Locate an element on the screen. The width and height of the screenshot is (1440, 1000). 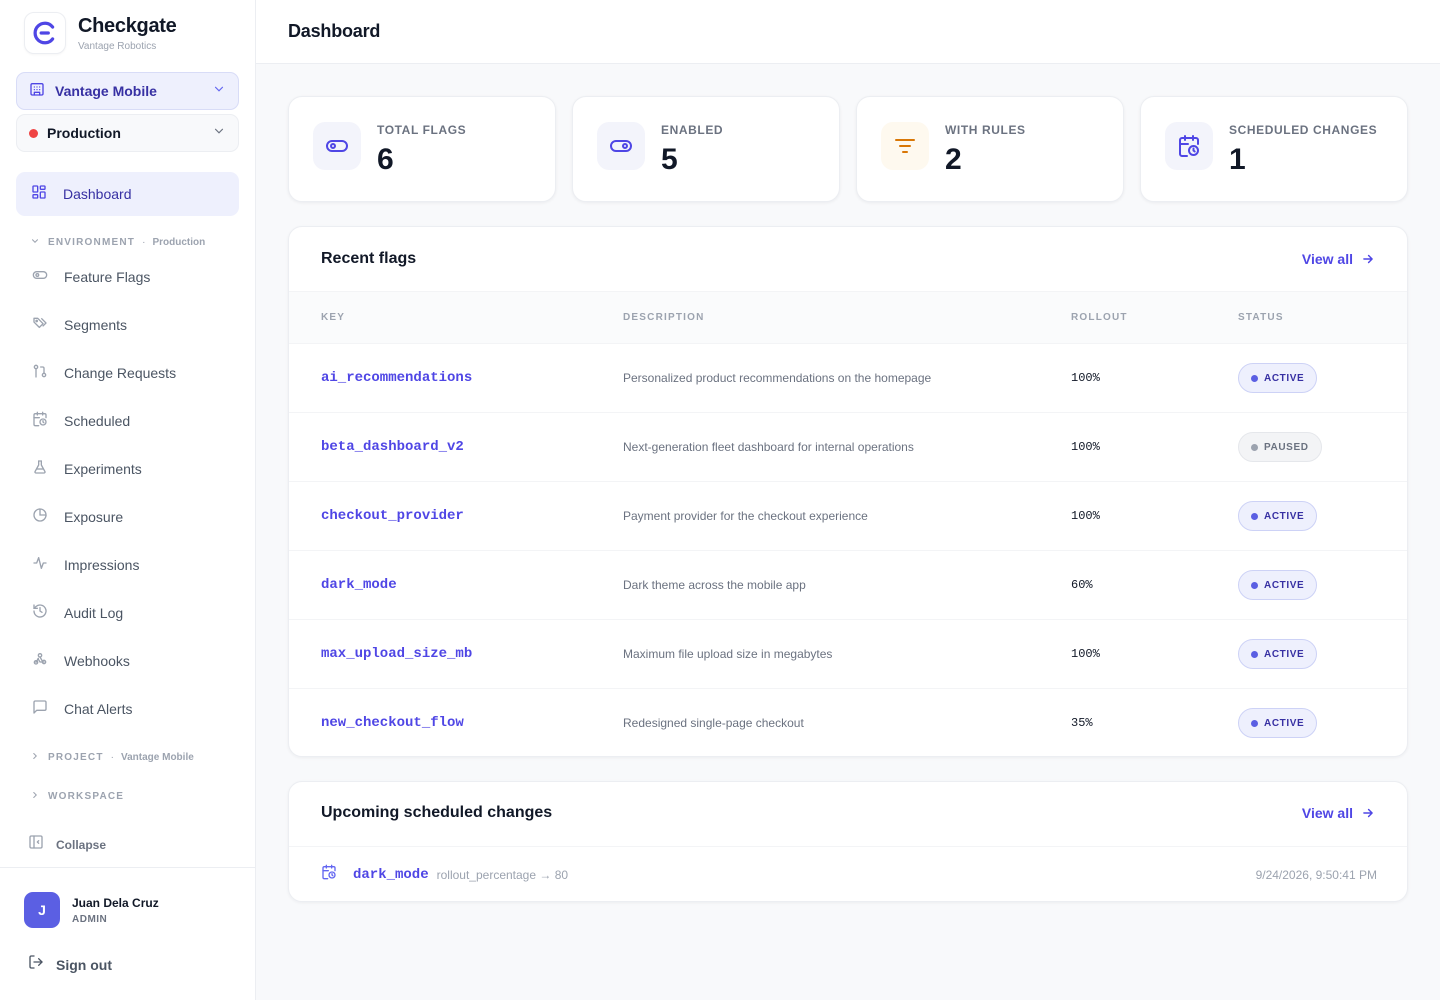
panel-left-close-icon is located at coordinates (36, 844).